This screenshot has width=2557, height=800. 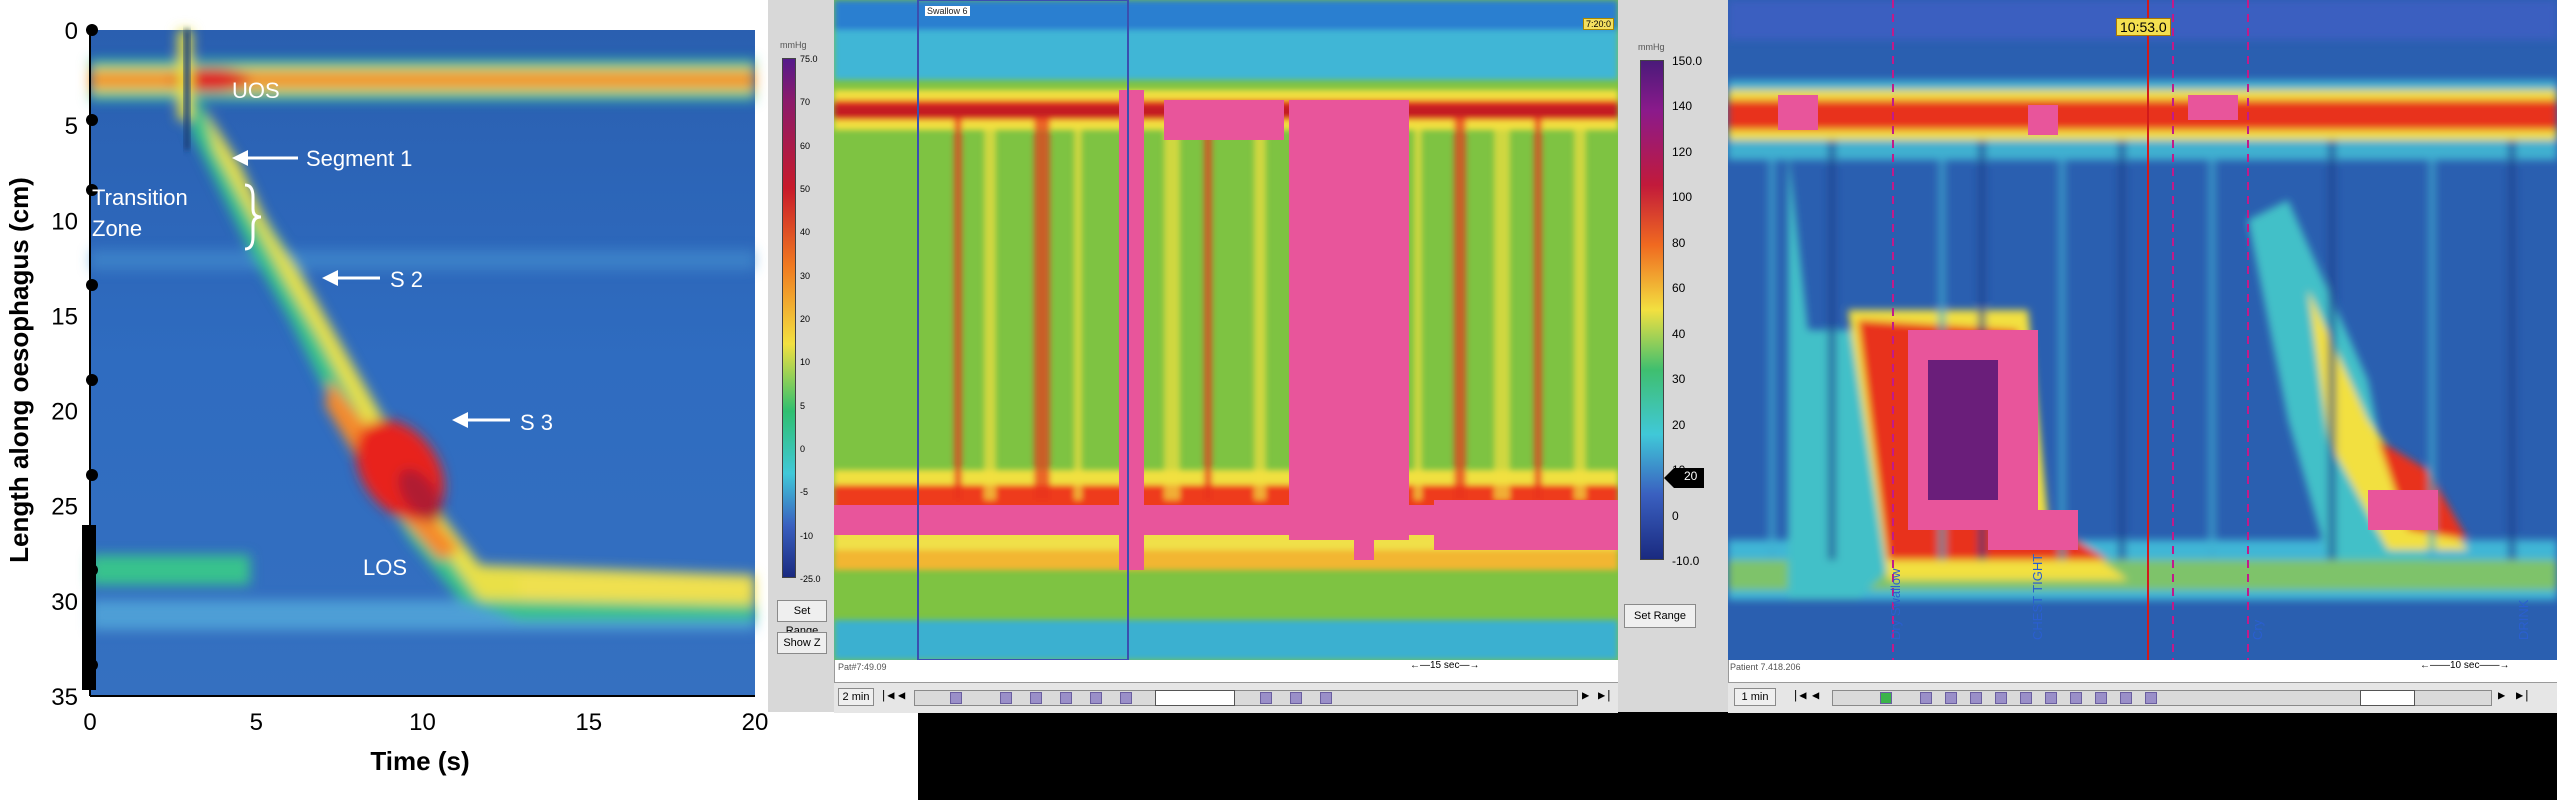 What do you see at coordinates (1679, 333) in the screenshot?
I see `colorbar-tick-c: 40` at bounding box center [1679, 333].